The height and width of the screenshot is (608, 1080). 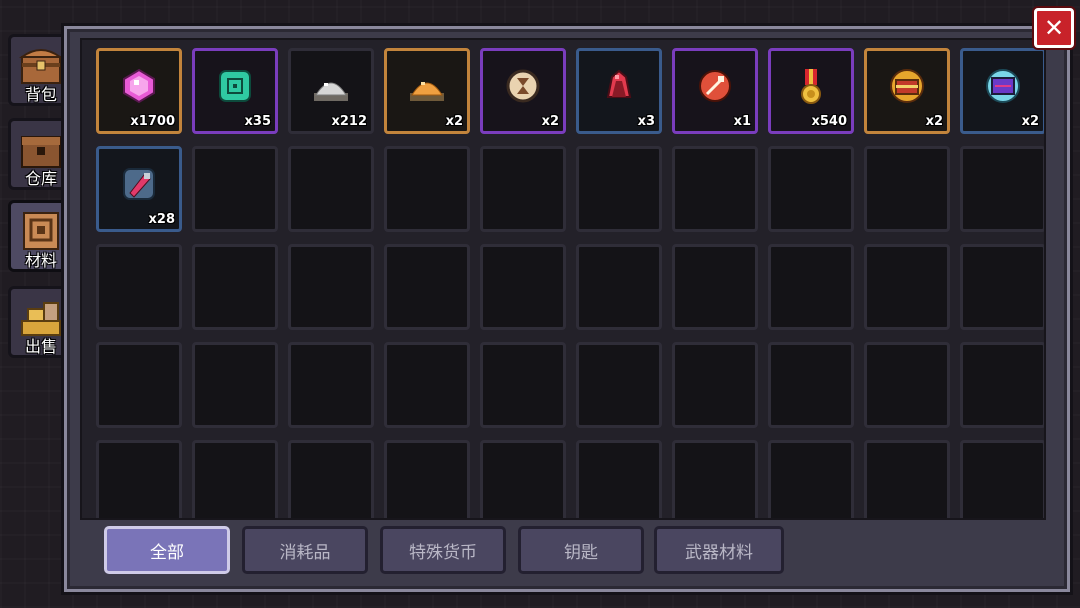 I want to click on filter-keys-button: 钥匙, so click(x=581, y=550).